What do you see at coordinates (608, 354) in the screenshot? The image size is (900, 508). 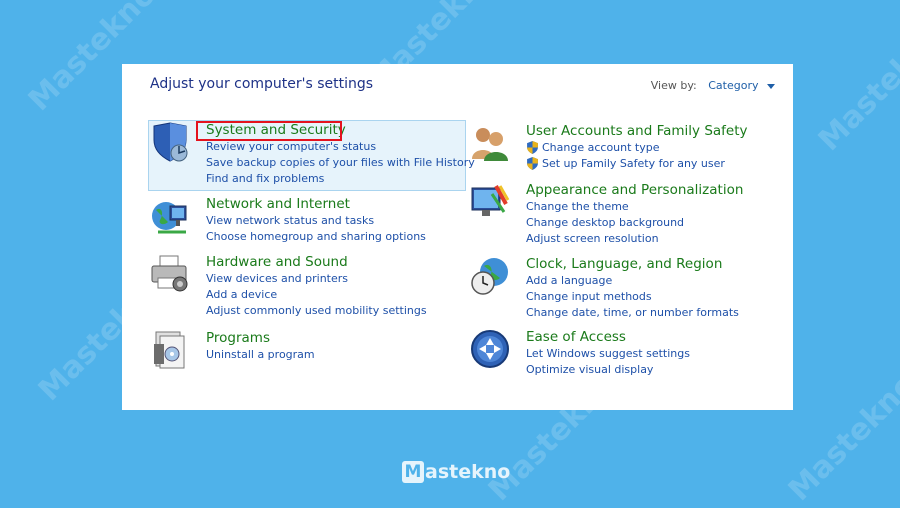 I see `link-windows-suggest: Let Windows suggest settings` at bounding box center [608, 354].